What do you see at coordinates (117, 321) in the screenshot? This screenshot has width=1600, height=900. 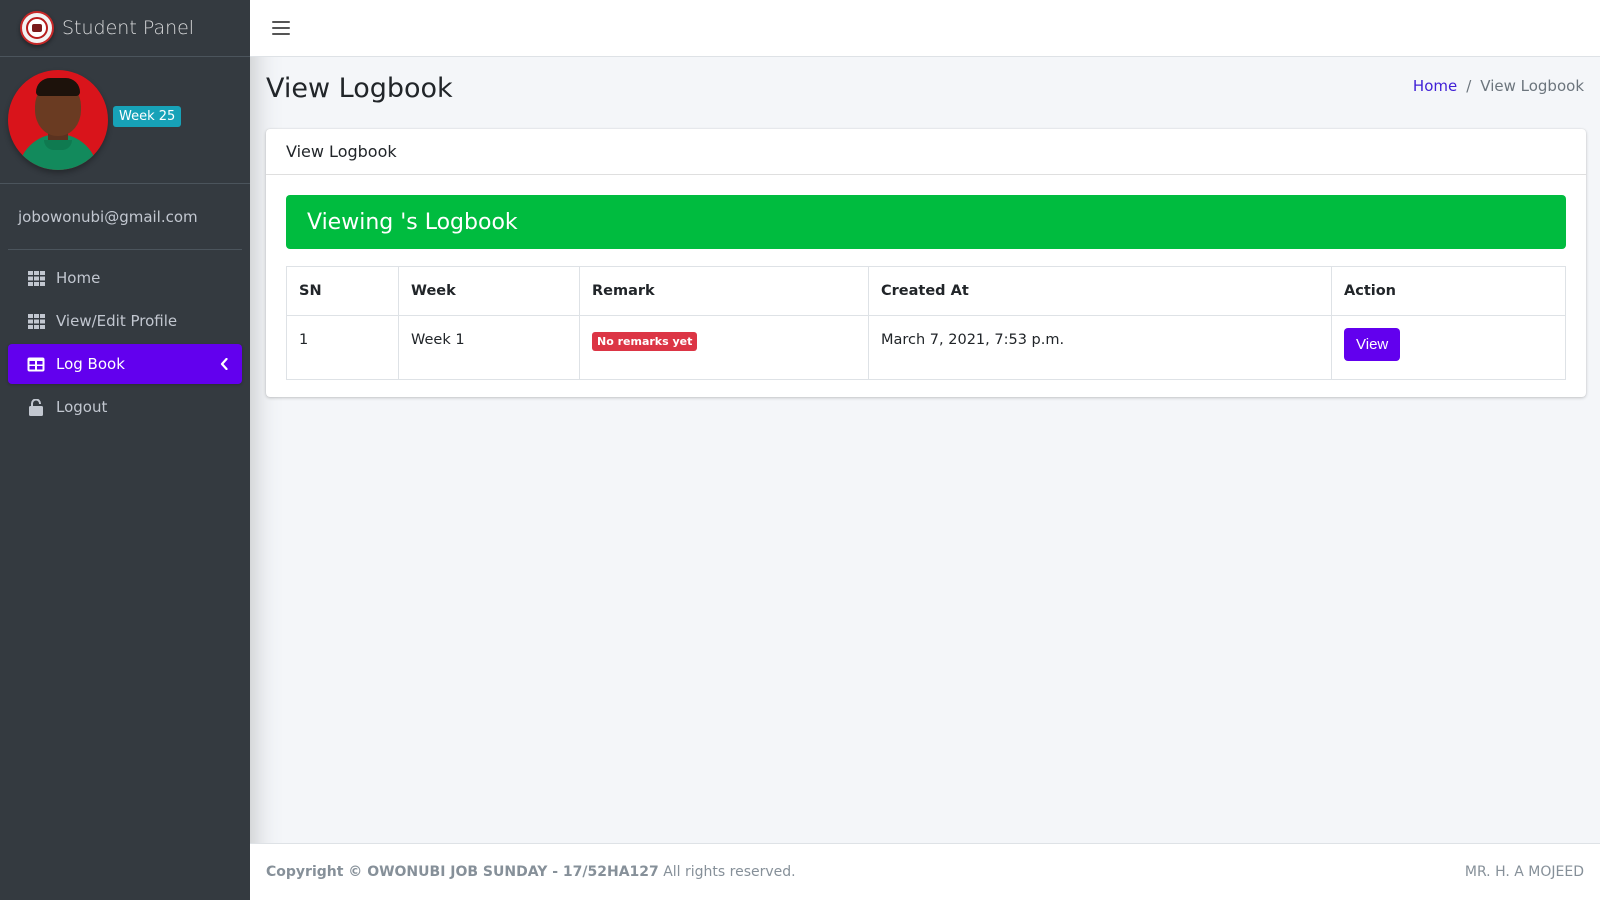 I see `sidebar-item-label: View/Edit Profile` at bounding box center [117, 321].